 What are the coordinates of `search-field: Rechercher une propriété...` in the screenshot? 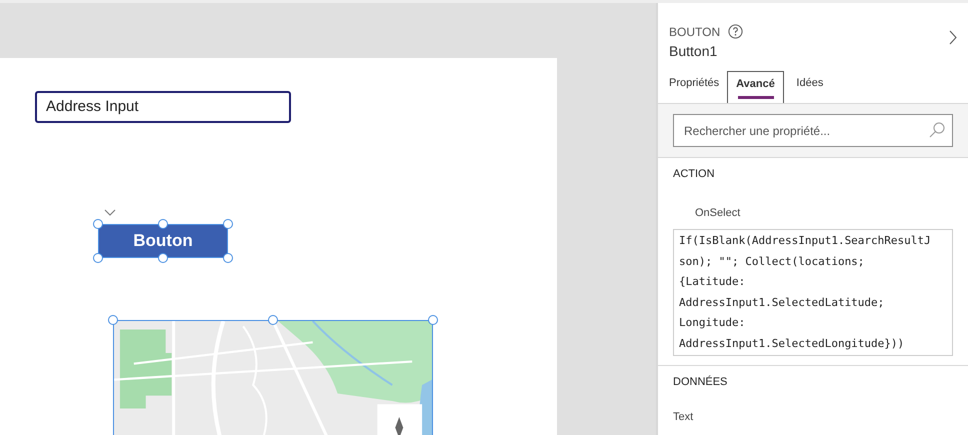 It's located at (813, 130).